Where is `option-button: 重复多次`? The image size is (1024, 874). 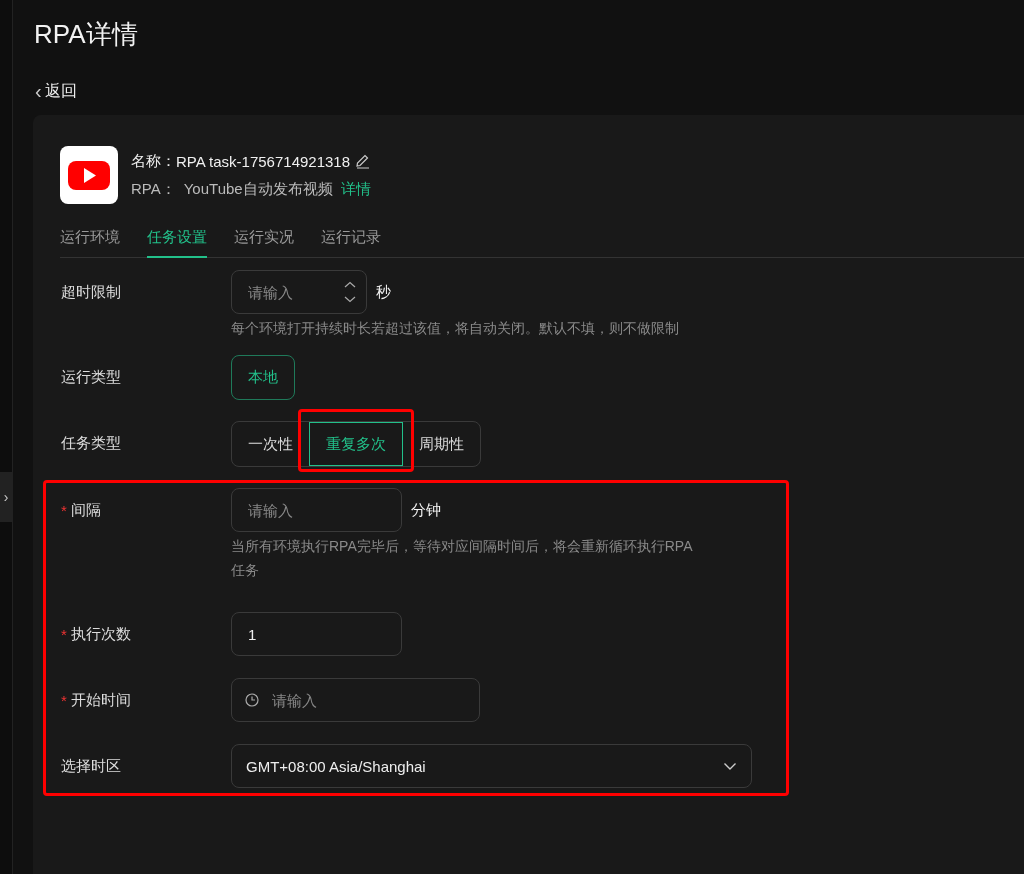 option-button: 重复多次 is located at coordinates (356, 444).